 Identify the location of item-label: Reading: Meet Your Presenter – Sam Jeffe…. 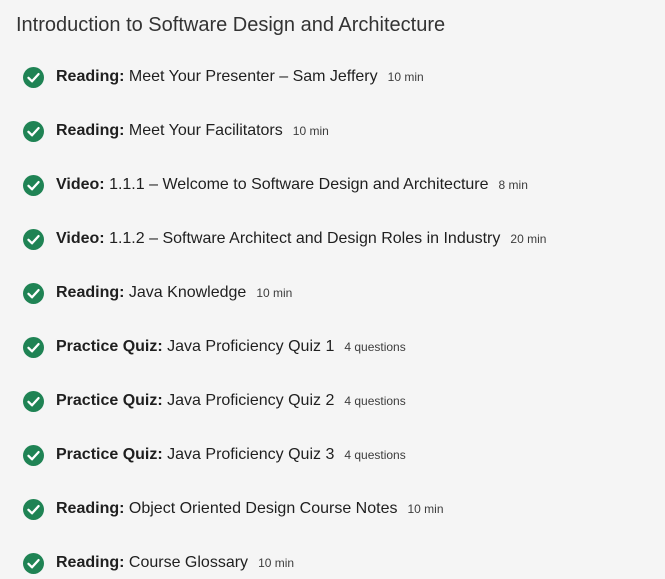
(217, 77).